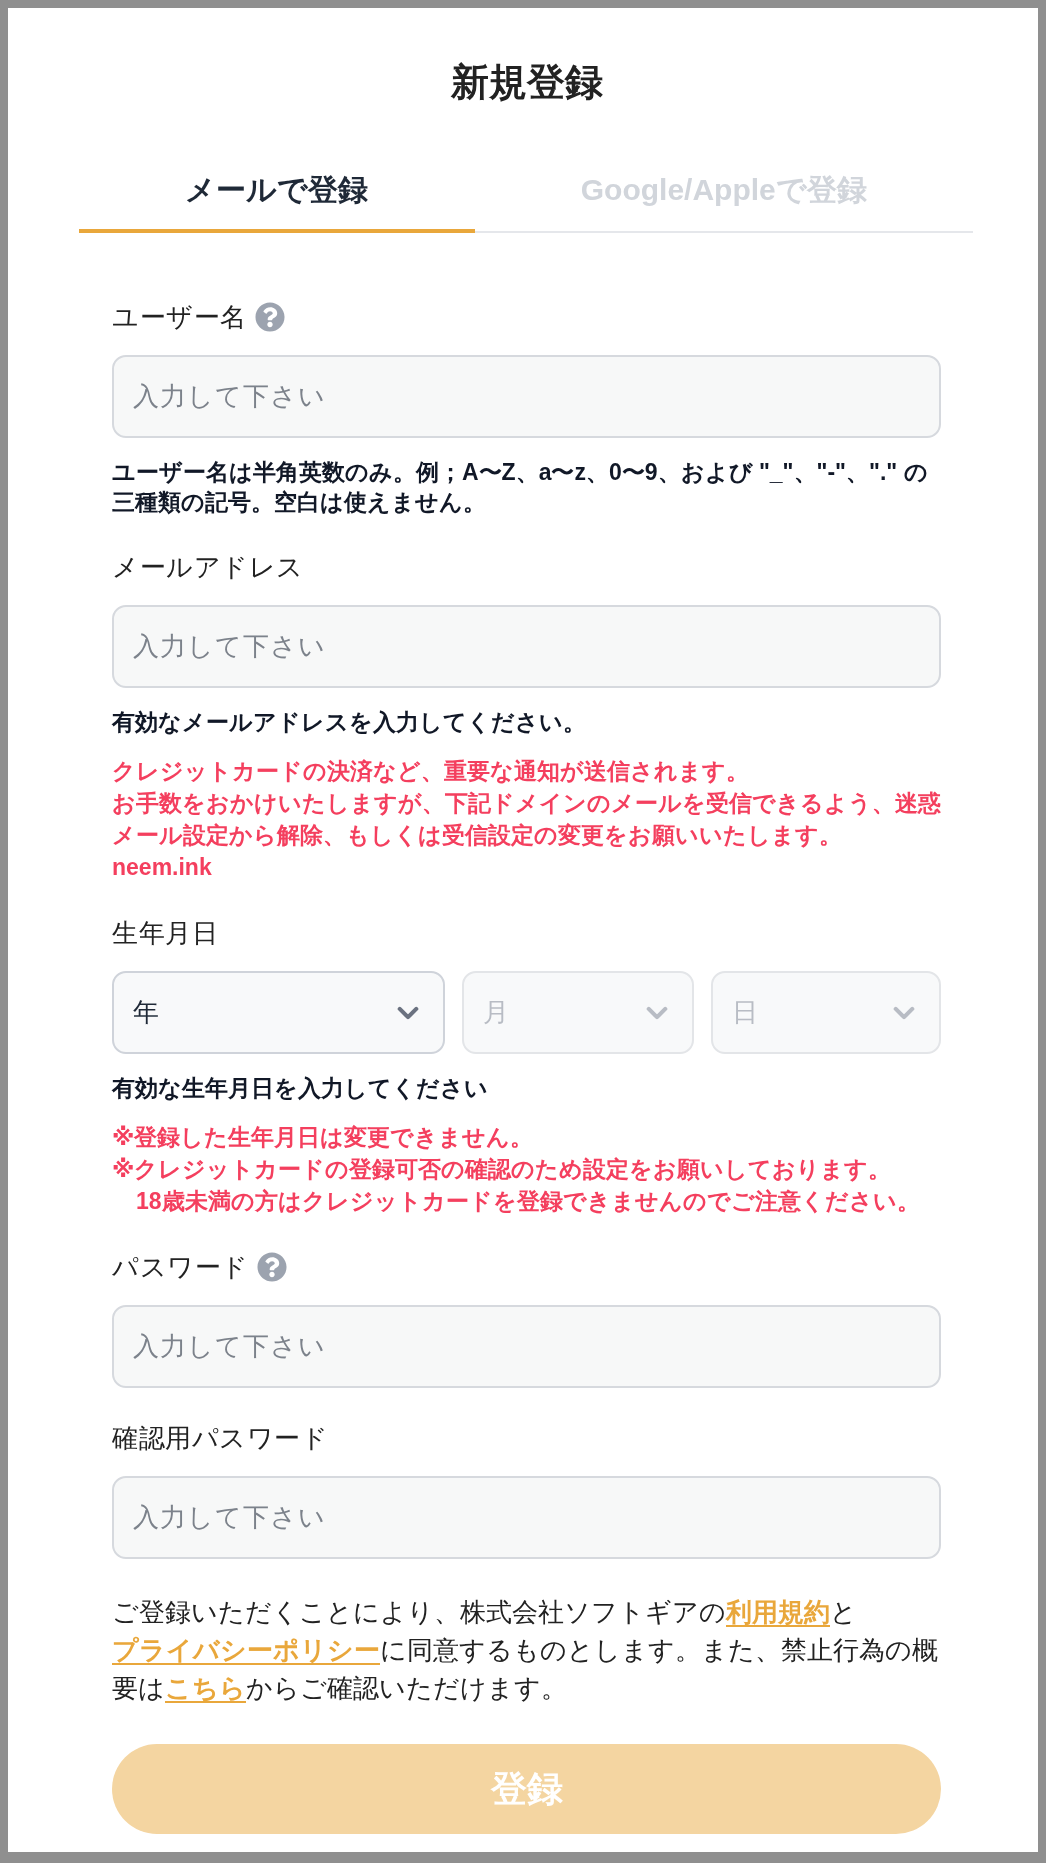 Image resolution: width=1046 pixels, height=1863 pixels. Describe the element at coordinates (349, 722) in the screenshot. I see `field-hint: 有効なメールアドレスを入力してください。` at that location.